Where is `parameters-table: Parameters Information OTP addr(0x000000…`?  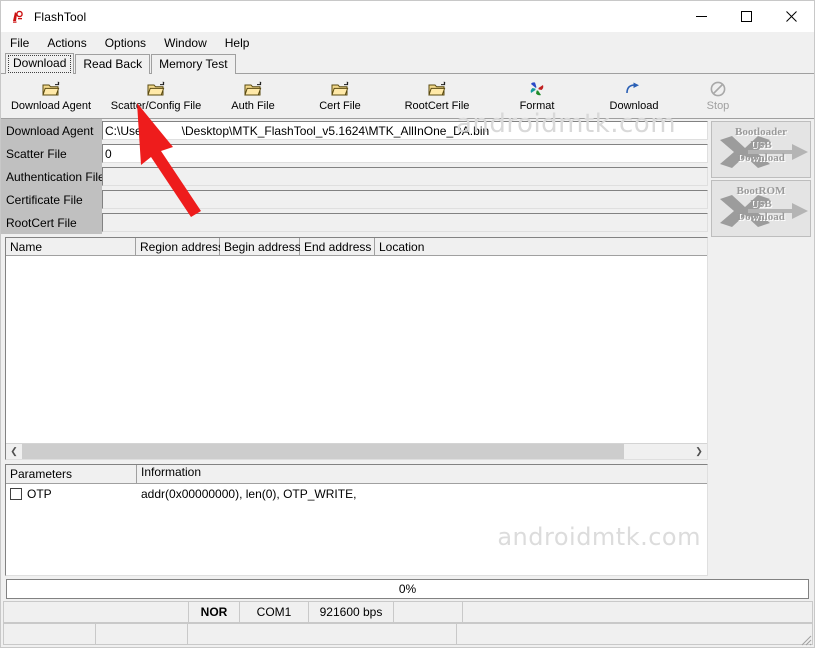 parameters-table: Parameters Information OTP addr(0x000000… is located at coordinates (356, 520).